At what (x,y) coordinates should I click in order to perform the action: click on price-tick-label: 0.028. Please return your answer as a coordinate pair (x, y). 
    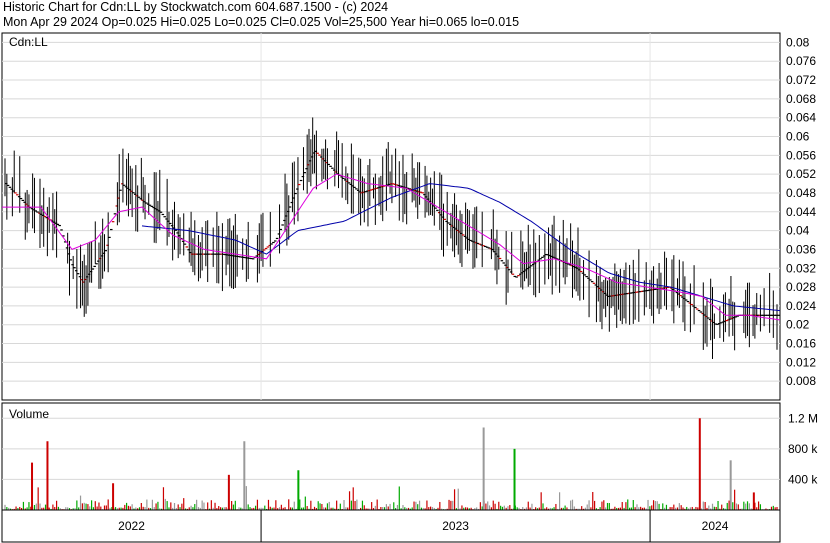
    Looking at the image, I should click on (801, 287).